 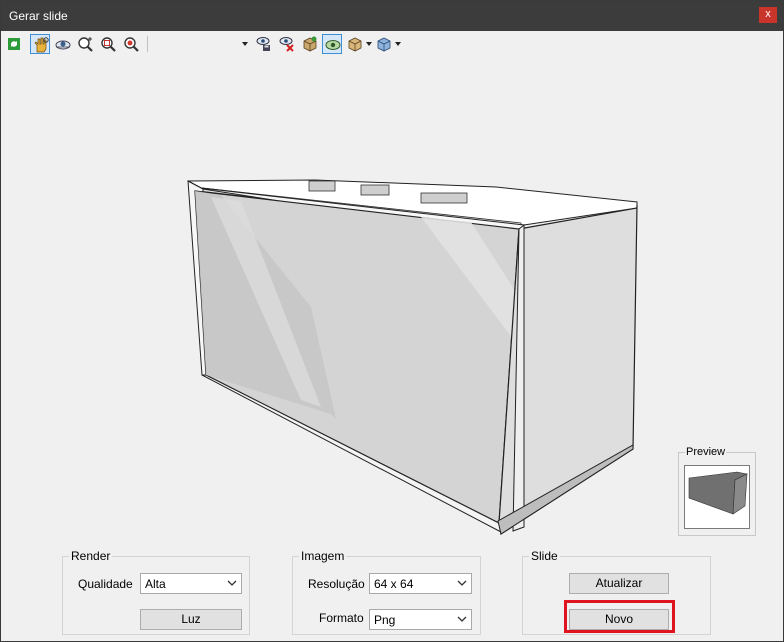 I want to click on preview-label: Preview, so click(x=706, y=452).